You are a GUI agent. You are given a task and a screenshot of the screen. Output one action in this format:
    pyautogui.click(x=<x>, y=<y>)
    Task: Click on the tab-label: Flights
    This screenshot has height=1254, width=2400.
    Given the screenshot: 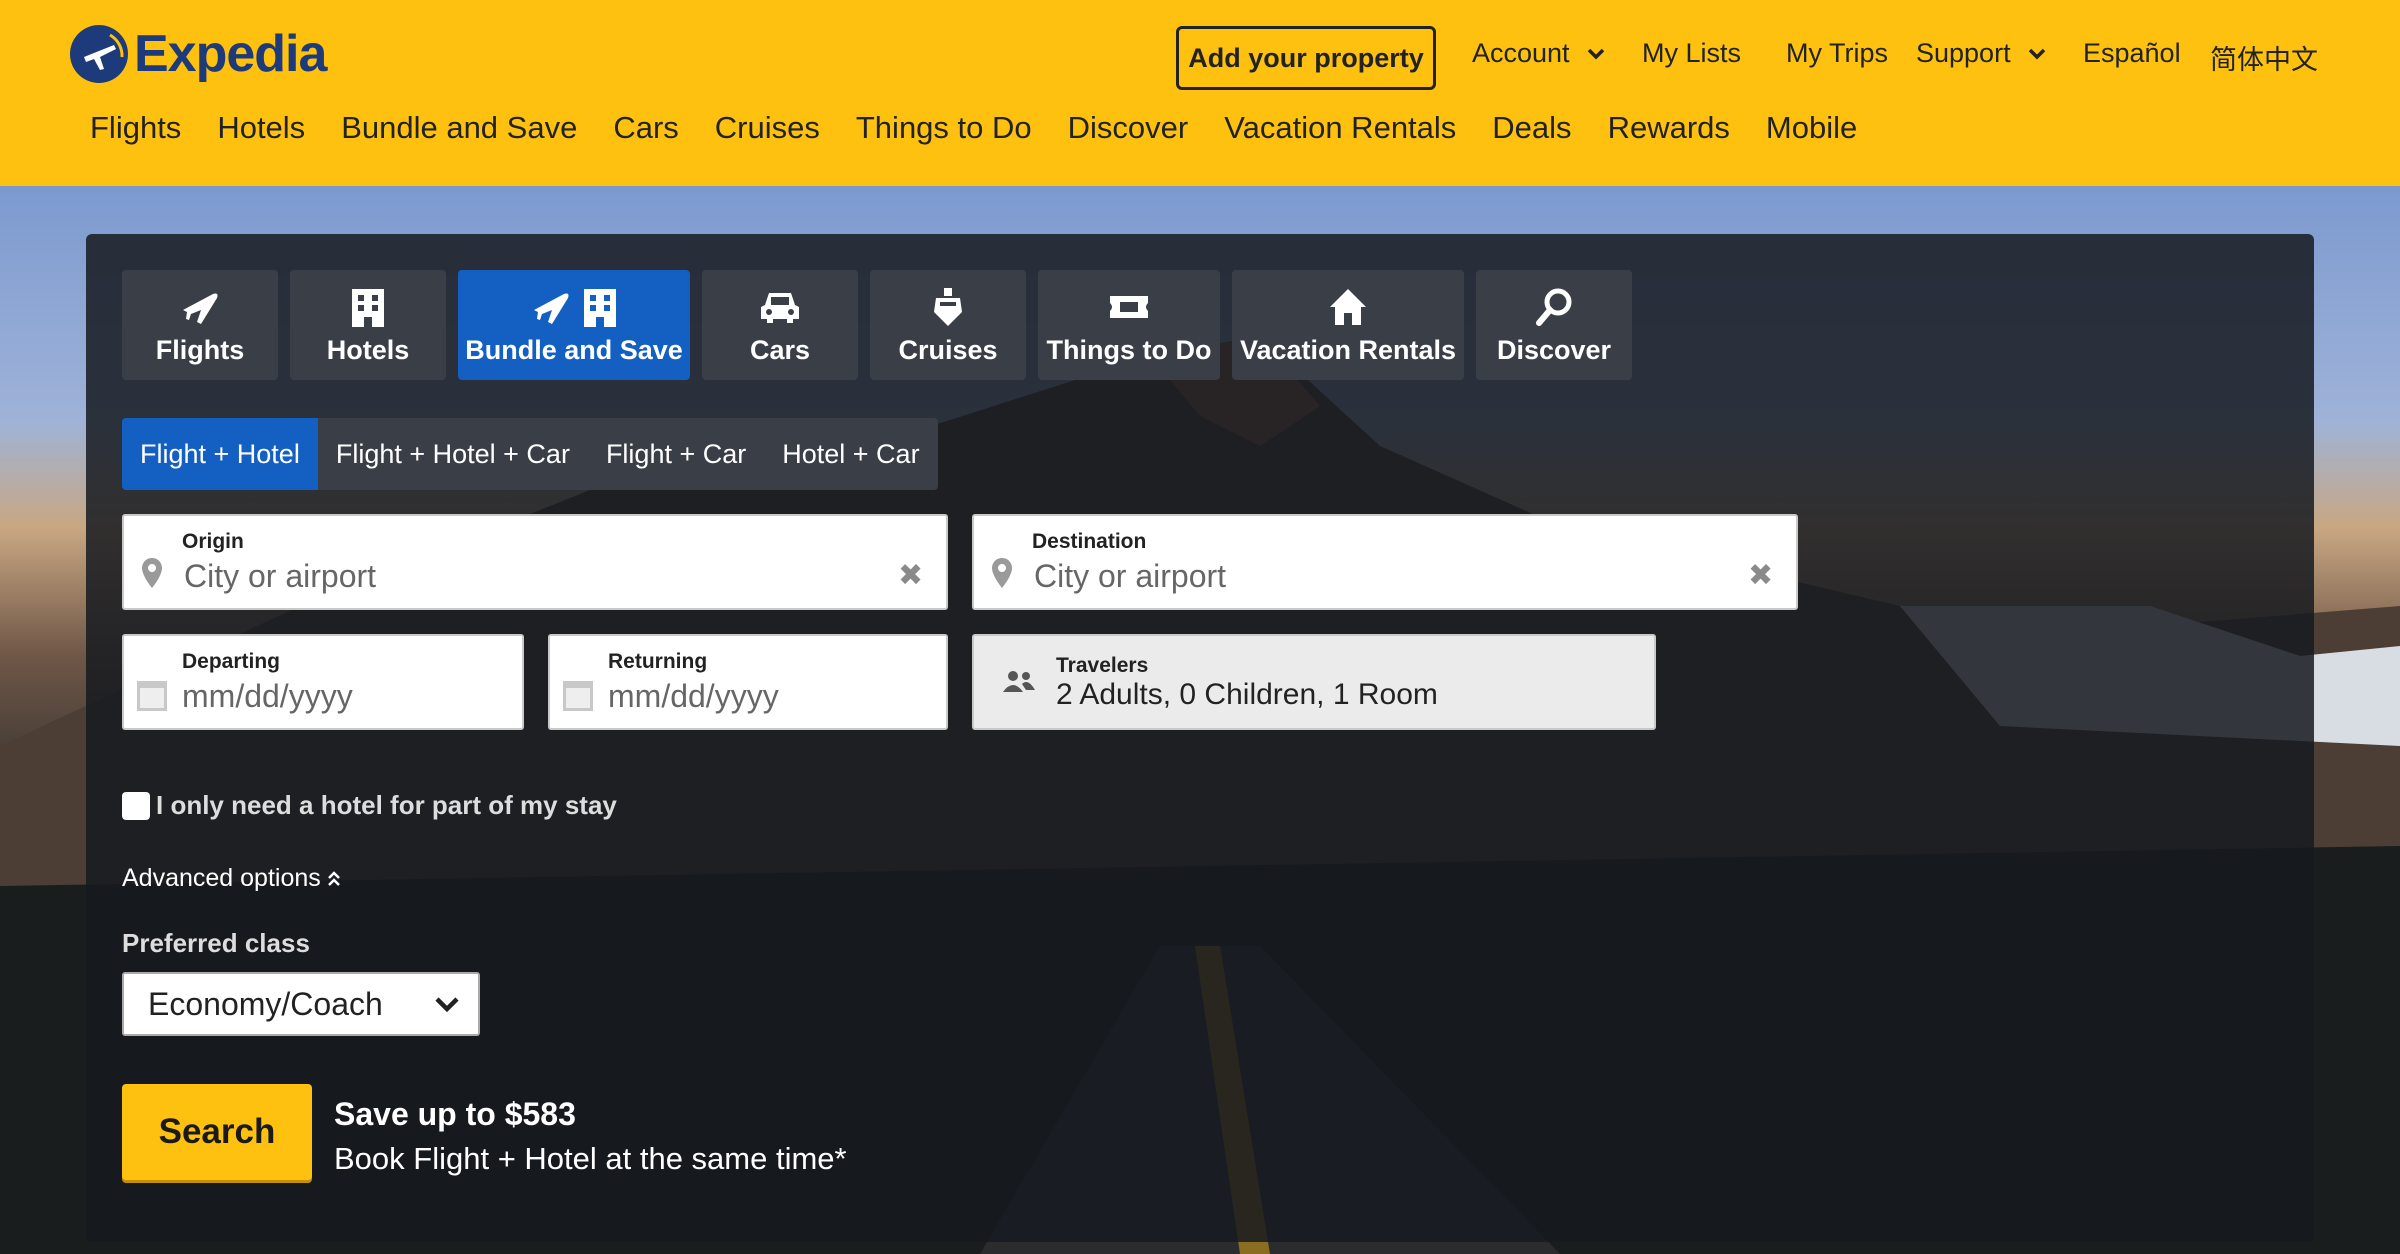 What is the action you would take?
    pyautogui.click(x=200, y=349)
    